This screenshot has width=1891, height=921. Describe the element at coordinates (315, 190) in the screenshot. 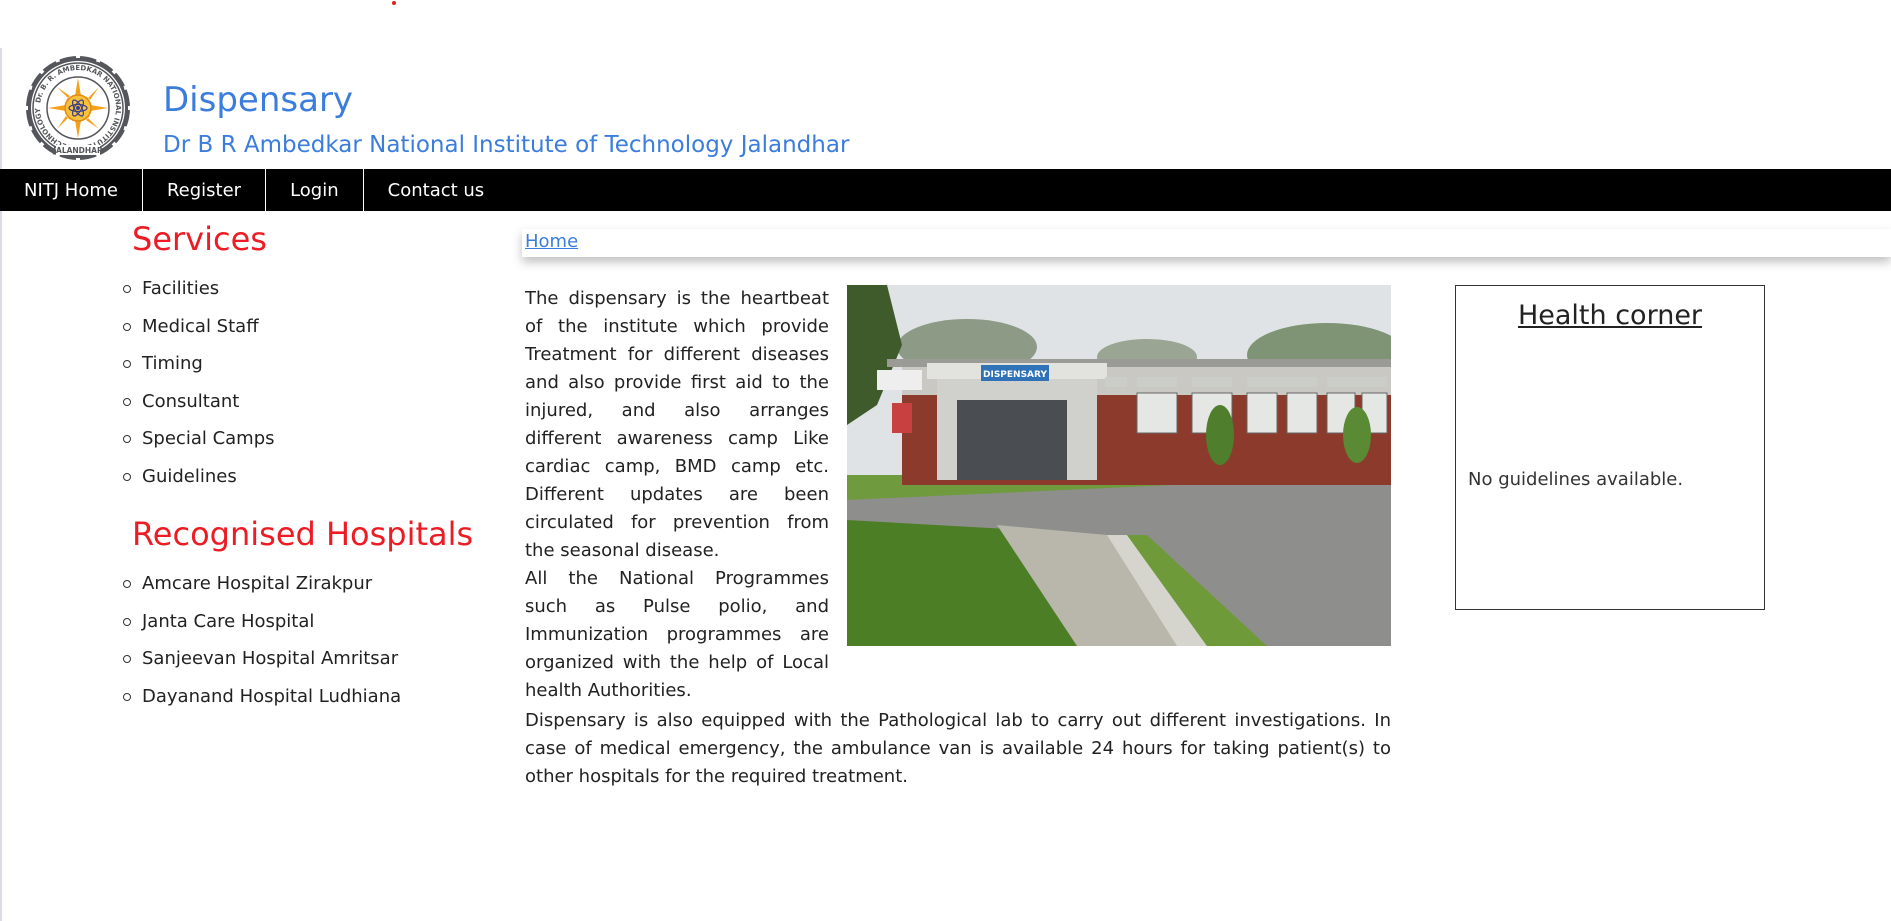

I see `nav-login: Login` at that location.